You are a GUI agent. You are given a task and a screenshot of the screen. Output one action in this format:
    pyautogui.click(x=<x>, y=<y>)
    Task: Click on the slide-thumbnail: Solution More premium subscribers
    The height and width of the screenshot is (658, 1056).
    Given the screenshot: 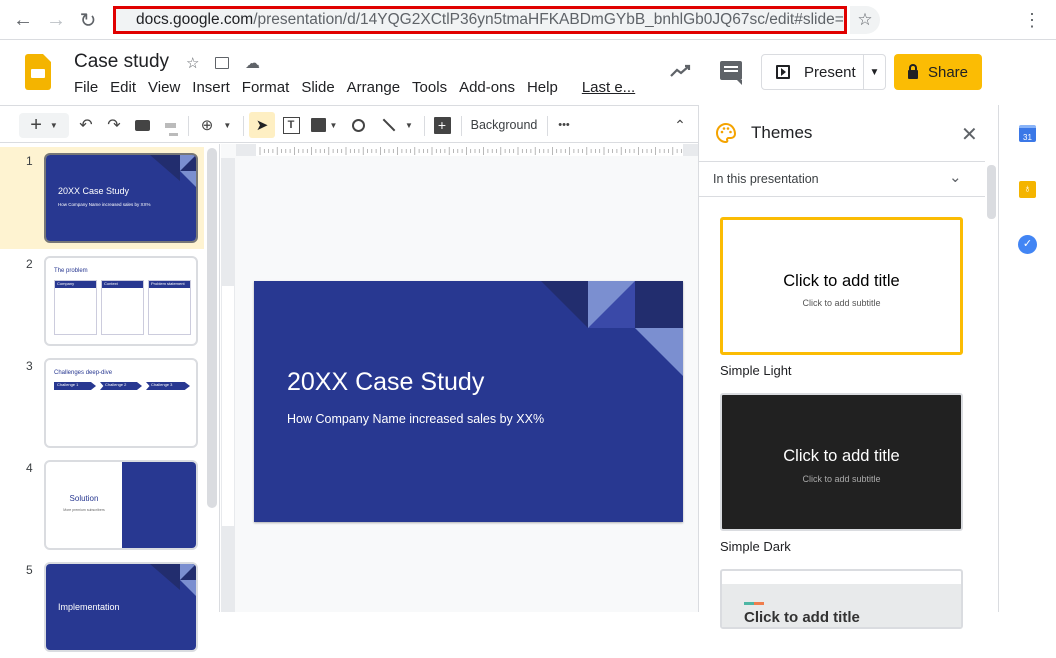 What is the action you would take?
    pyautogui.click(x=121, y=505)
    